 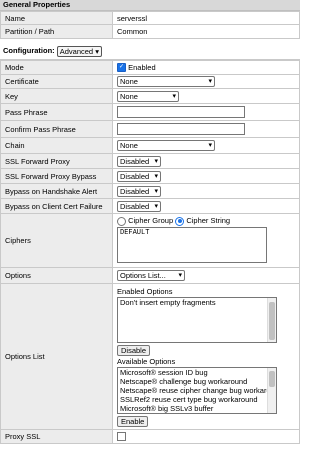 I want to click on options-list-label: Options List, so click(x=56, y=356).